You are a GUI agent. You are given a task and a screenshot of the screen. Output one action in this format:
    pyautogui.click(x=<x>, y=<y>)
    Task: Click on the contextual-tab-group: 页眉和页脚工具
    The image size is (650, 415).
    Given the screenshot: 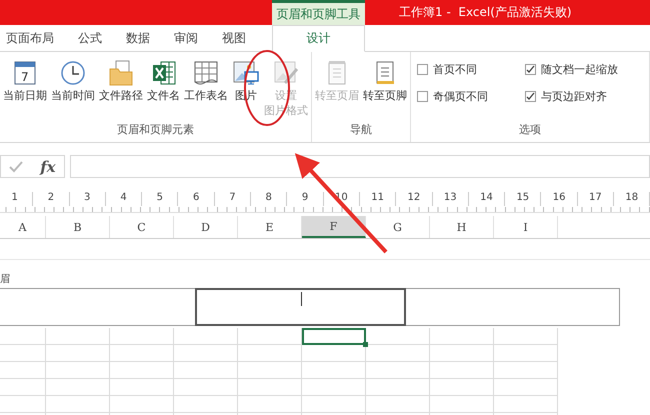 What is the action you would take?
    pyautogui.click(x=318, y=12)
    